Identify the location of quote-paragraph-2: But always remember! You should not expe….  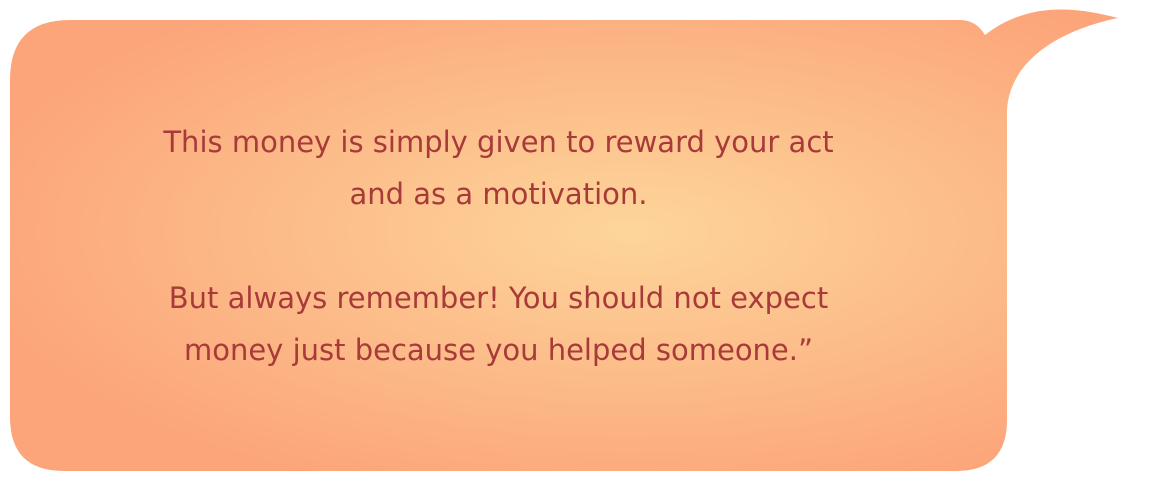
(498, 323).